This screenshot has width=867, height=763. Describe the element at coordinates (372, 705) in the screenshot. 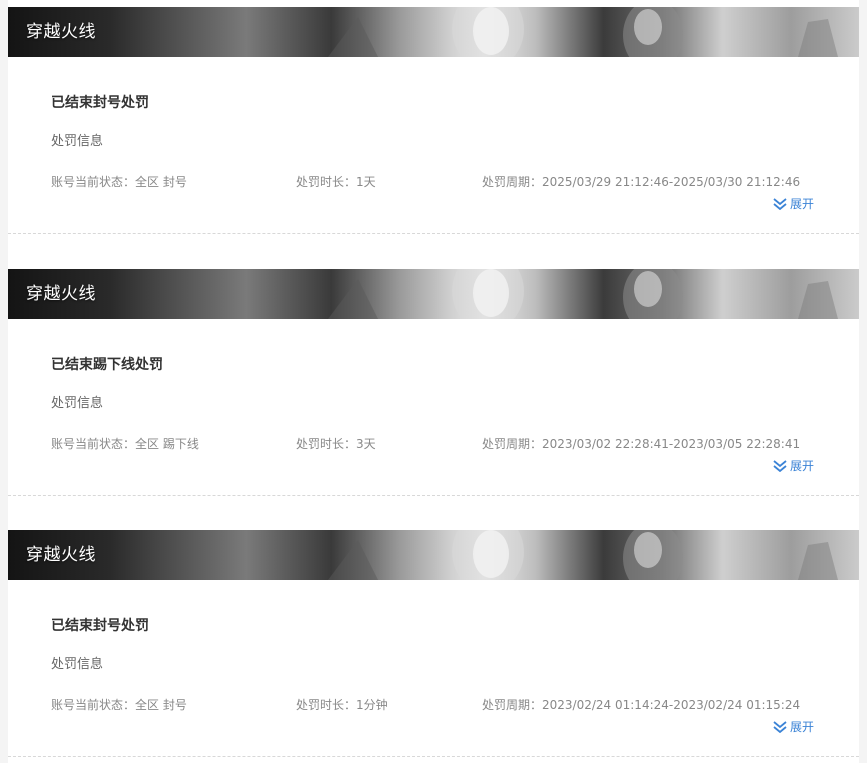

I see `punishment-duration-value: 1分钟` at that location.